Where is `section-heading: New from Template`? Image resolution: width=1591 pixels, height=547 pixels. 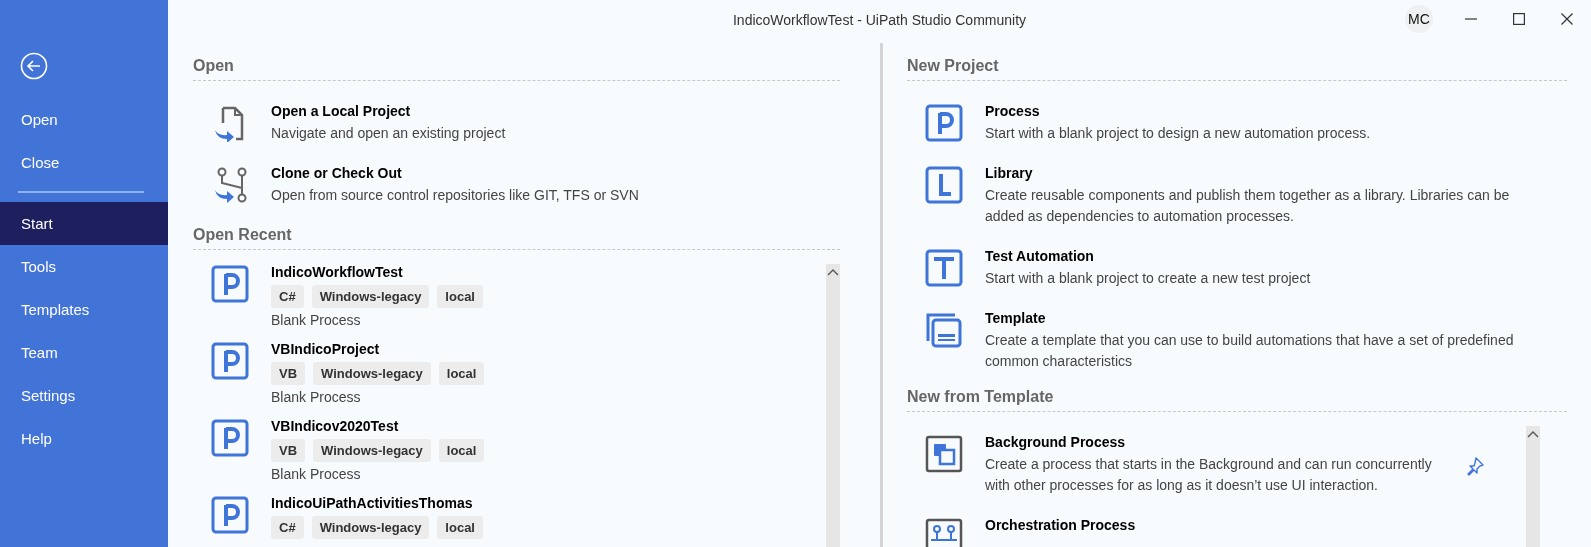
section-heading: New from Template is located at coordinates (1237, 398).